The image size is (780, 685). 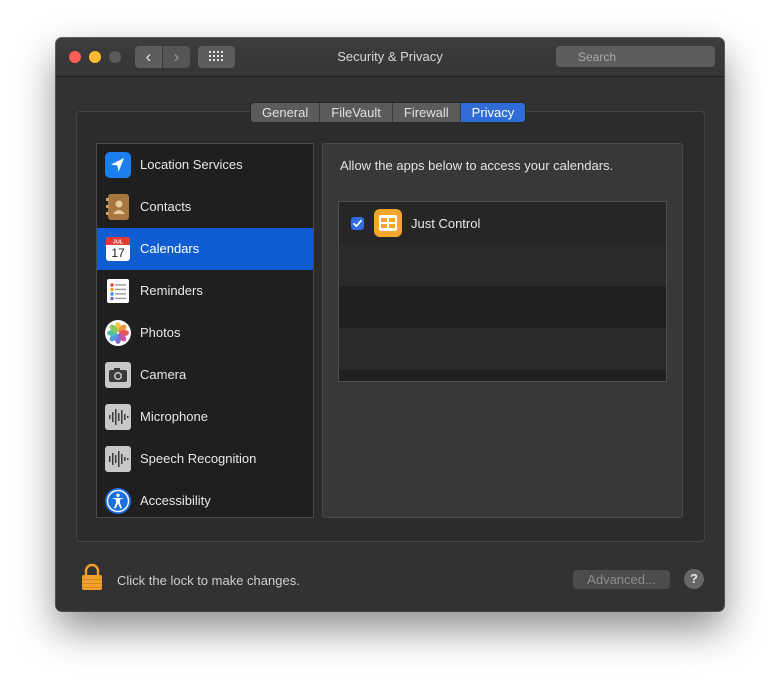 I want to click on sidebar-item-speech-recognition: Speech Recognition, so click(x=205, y=459).